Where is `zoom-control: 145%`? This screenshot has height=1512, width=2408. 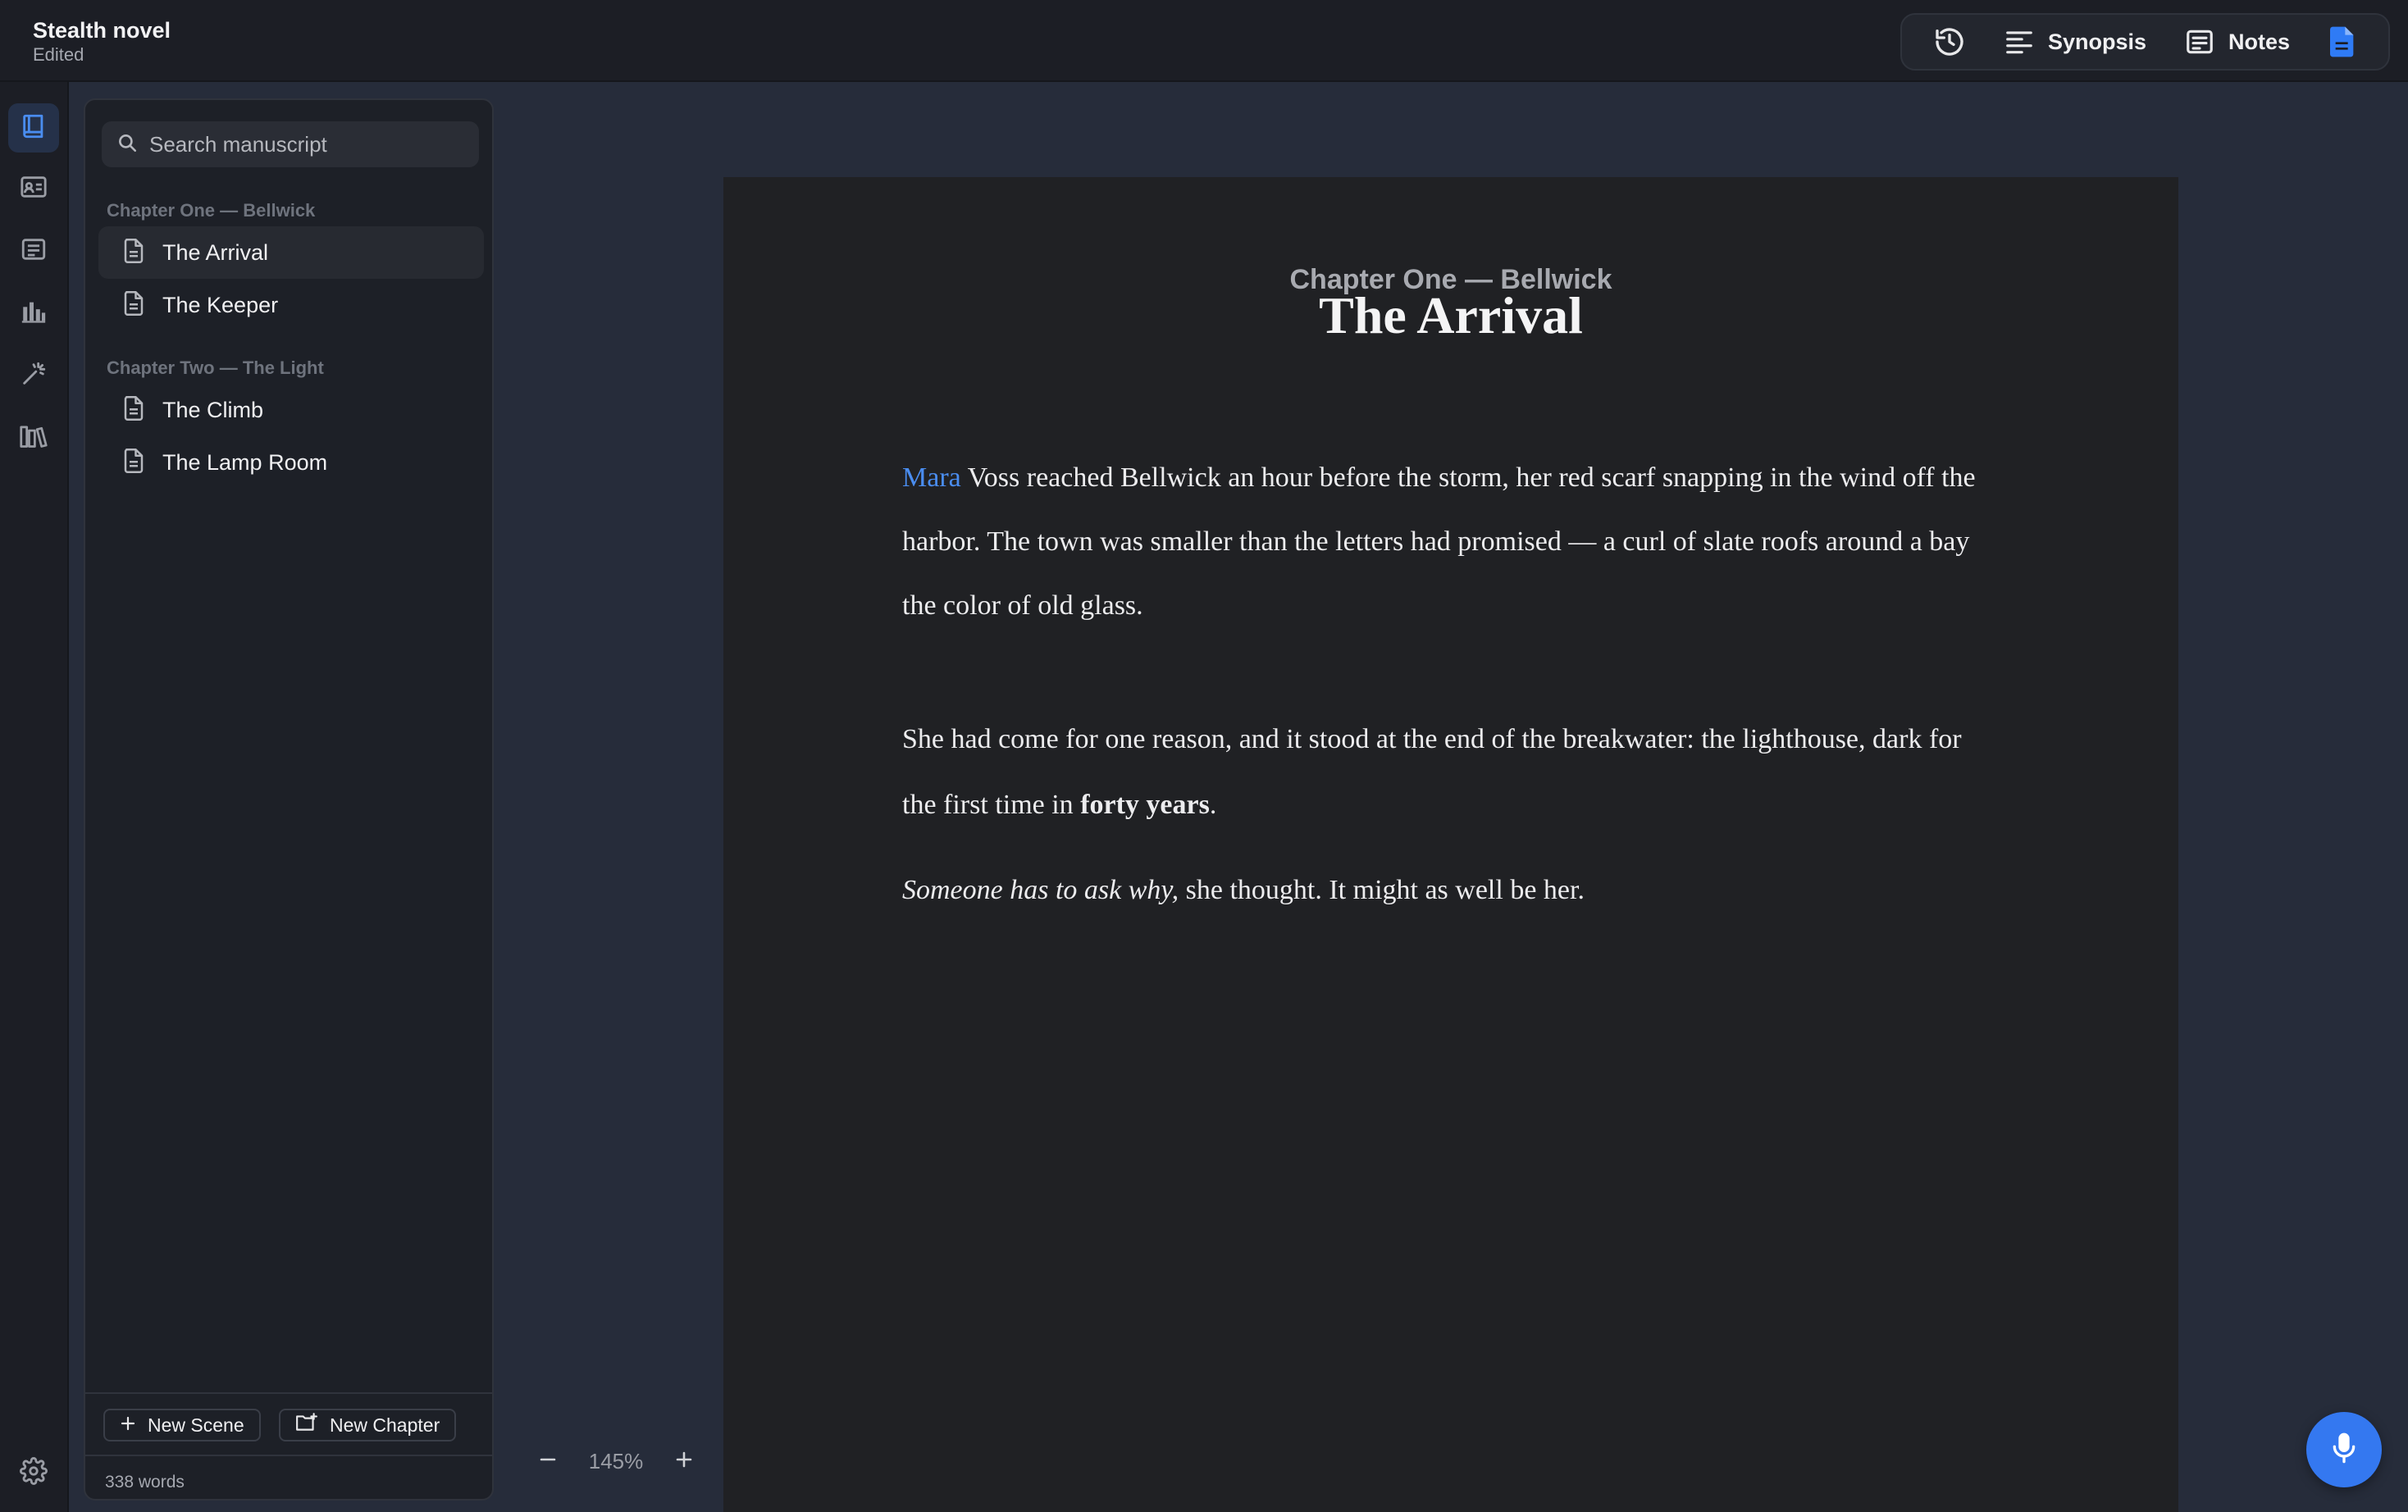
zoom-control: 145% is located at coordinates (615, 1461).